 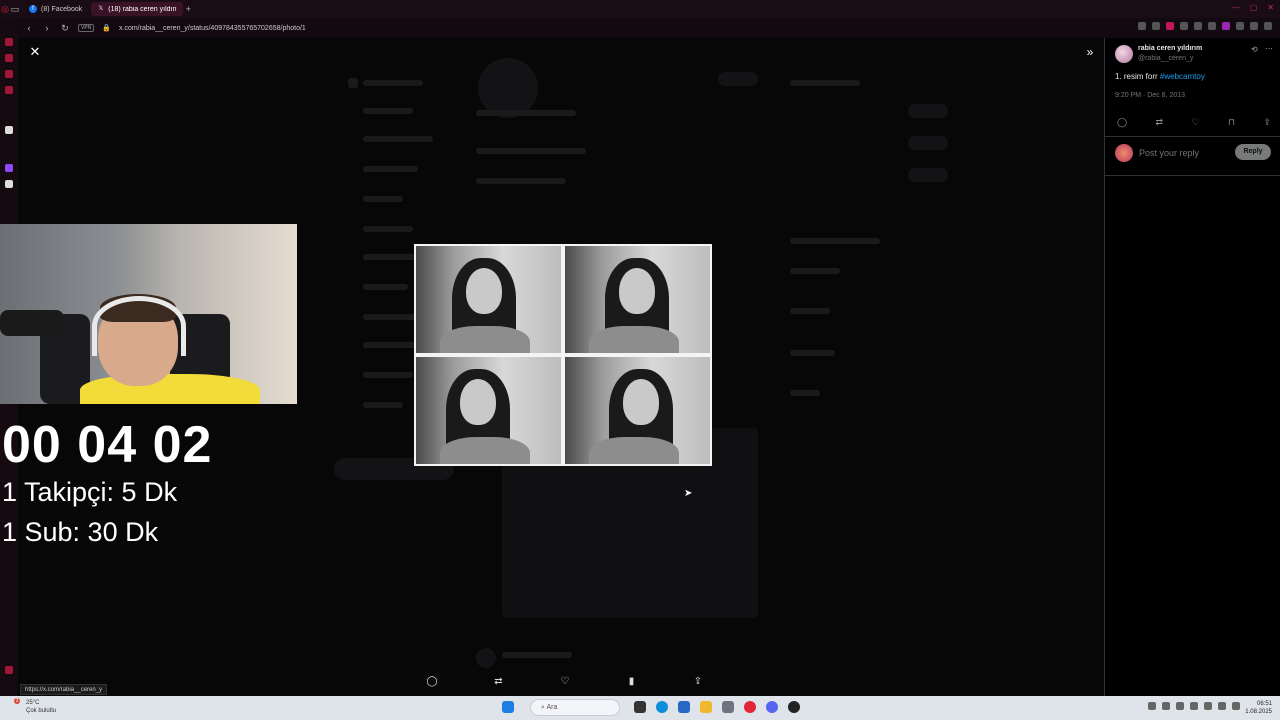 I want to click on extensions-toolbar, so click(x=1205, y=26).